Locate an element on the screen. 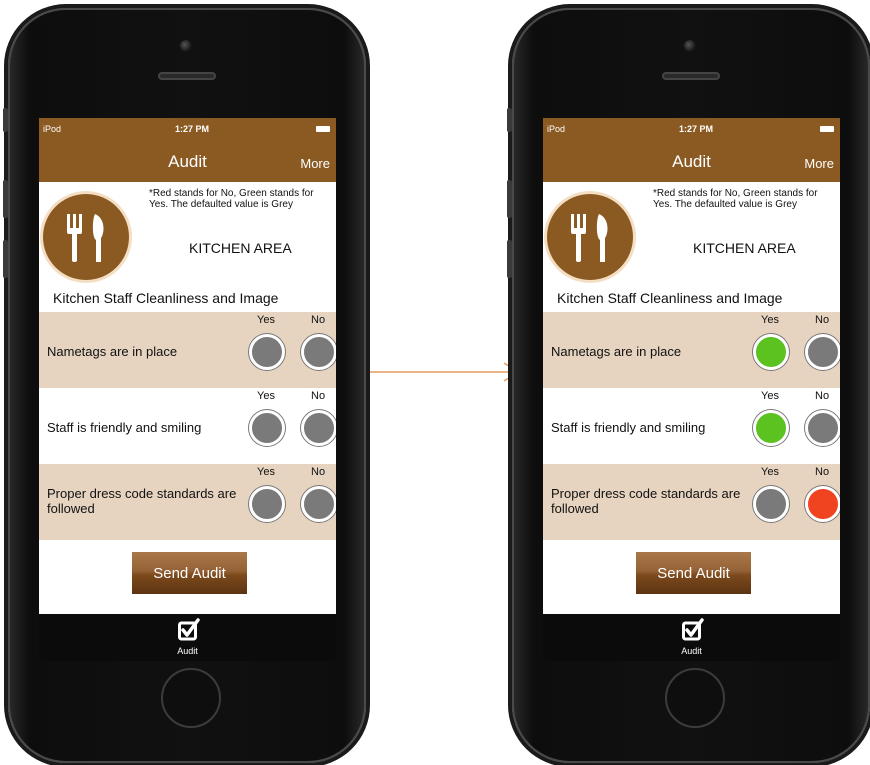  arrow-icon is located at coordinates (445, 372).